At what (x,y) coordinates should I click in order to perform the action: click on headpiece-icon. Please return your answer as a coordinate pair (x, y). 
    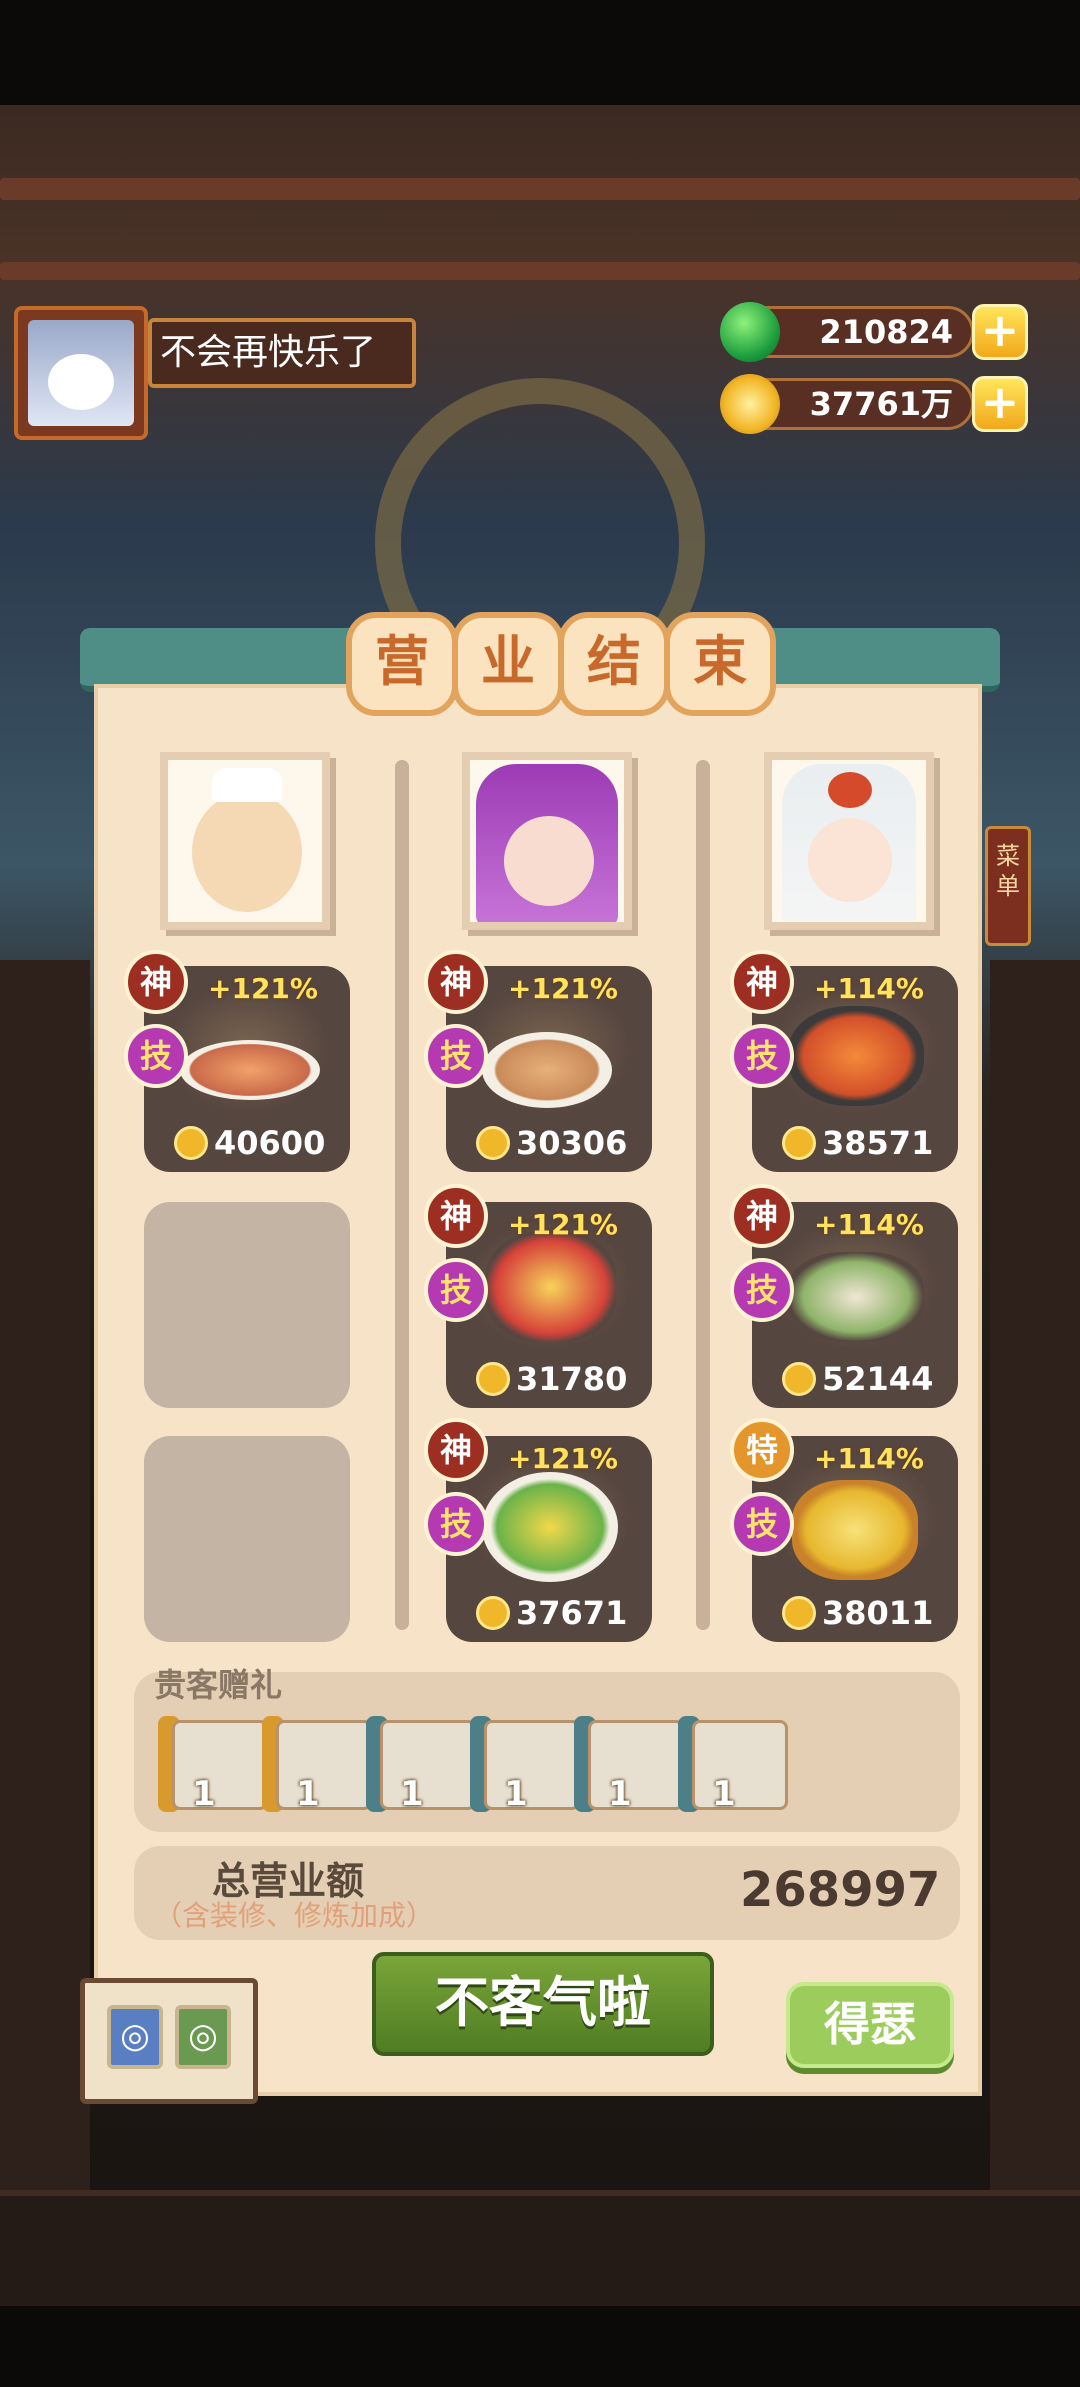
    Looking at the image, I should click on (850, 790).